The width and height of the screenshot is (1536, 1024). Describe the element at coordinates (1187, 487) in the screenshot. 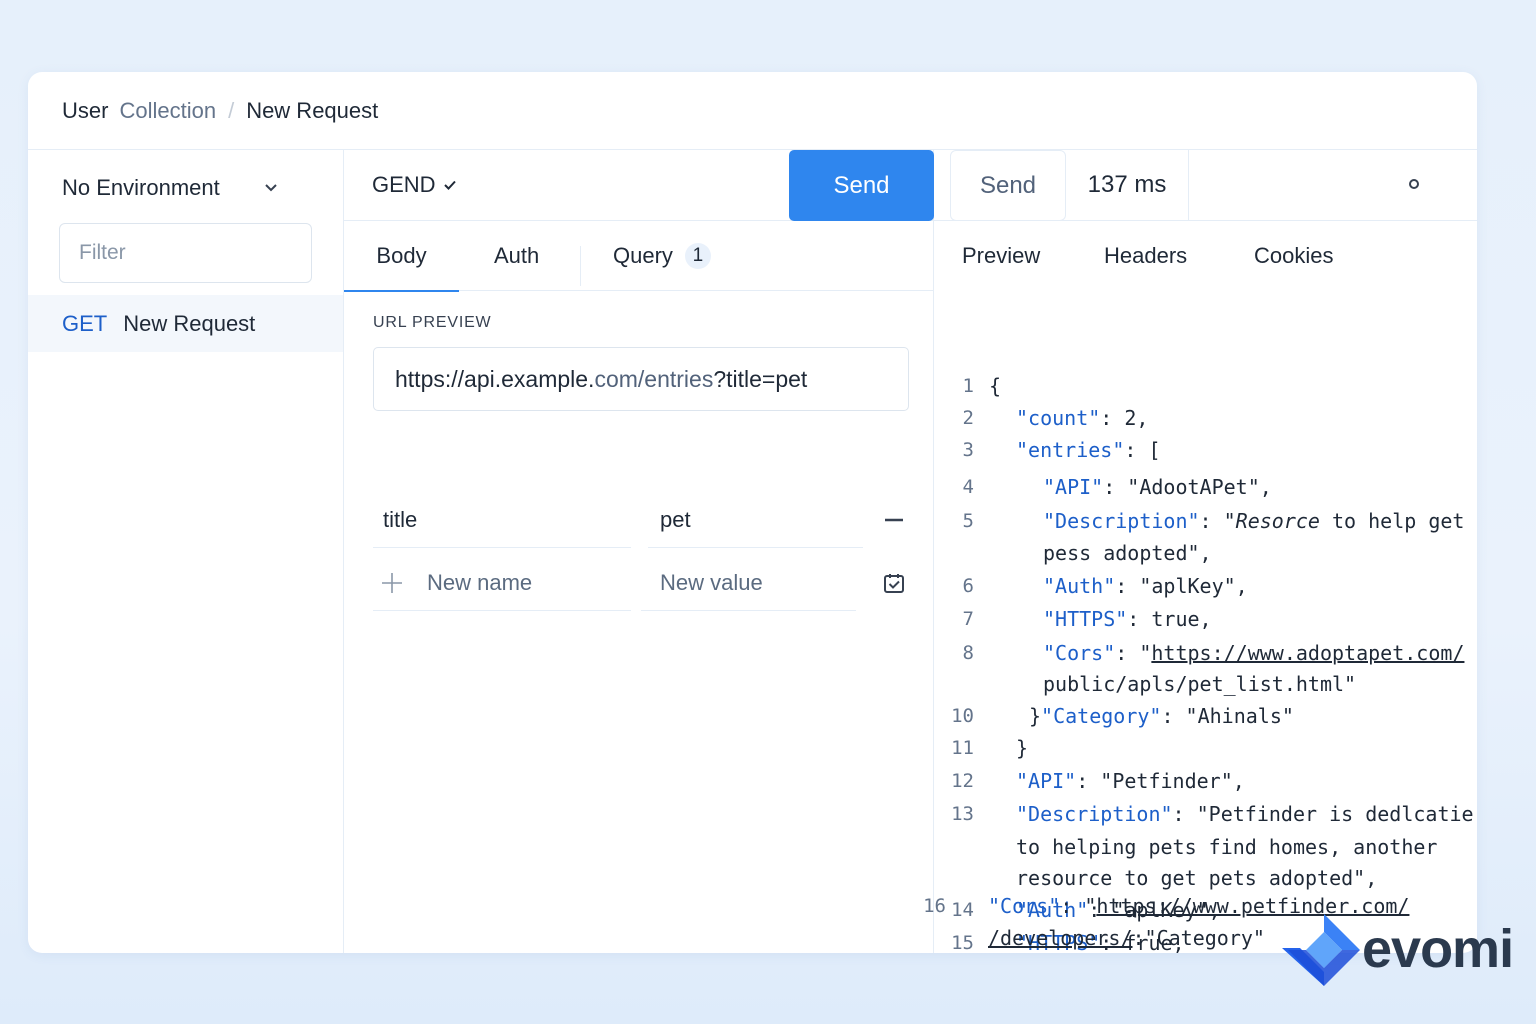

I see `json-value: : "AdootAPet",` at that location.